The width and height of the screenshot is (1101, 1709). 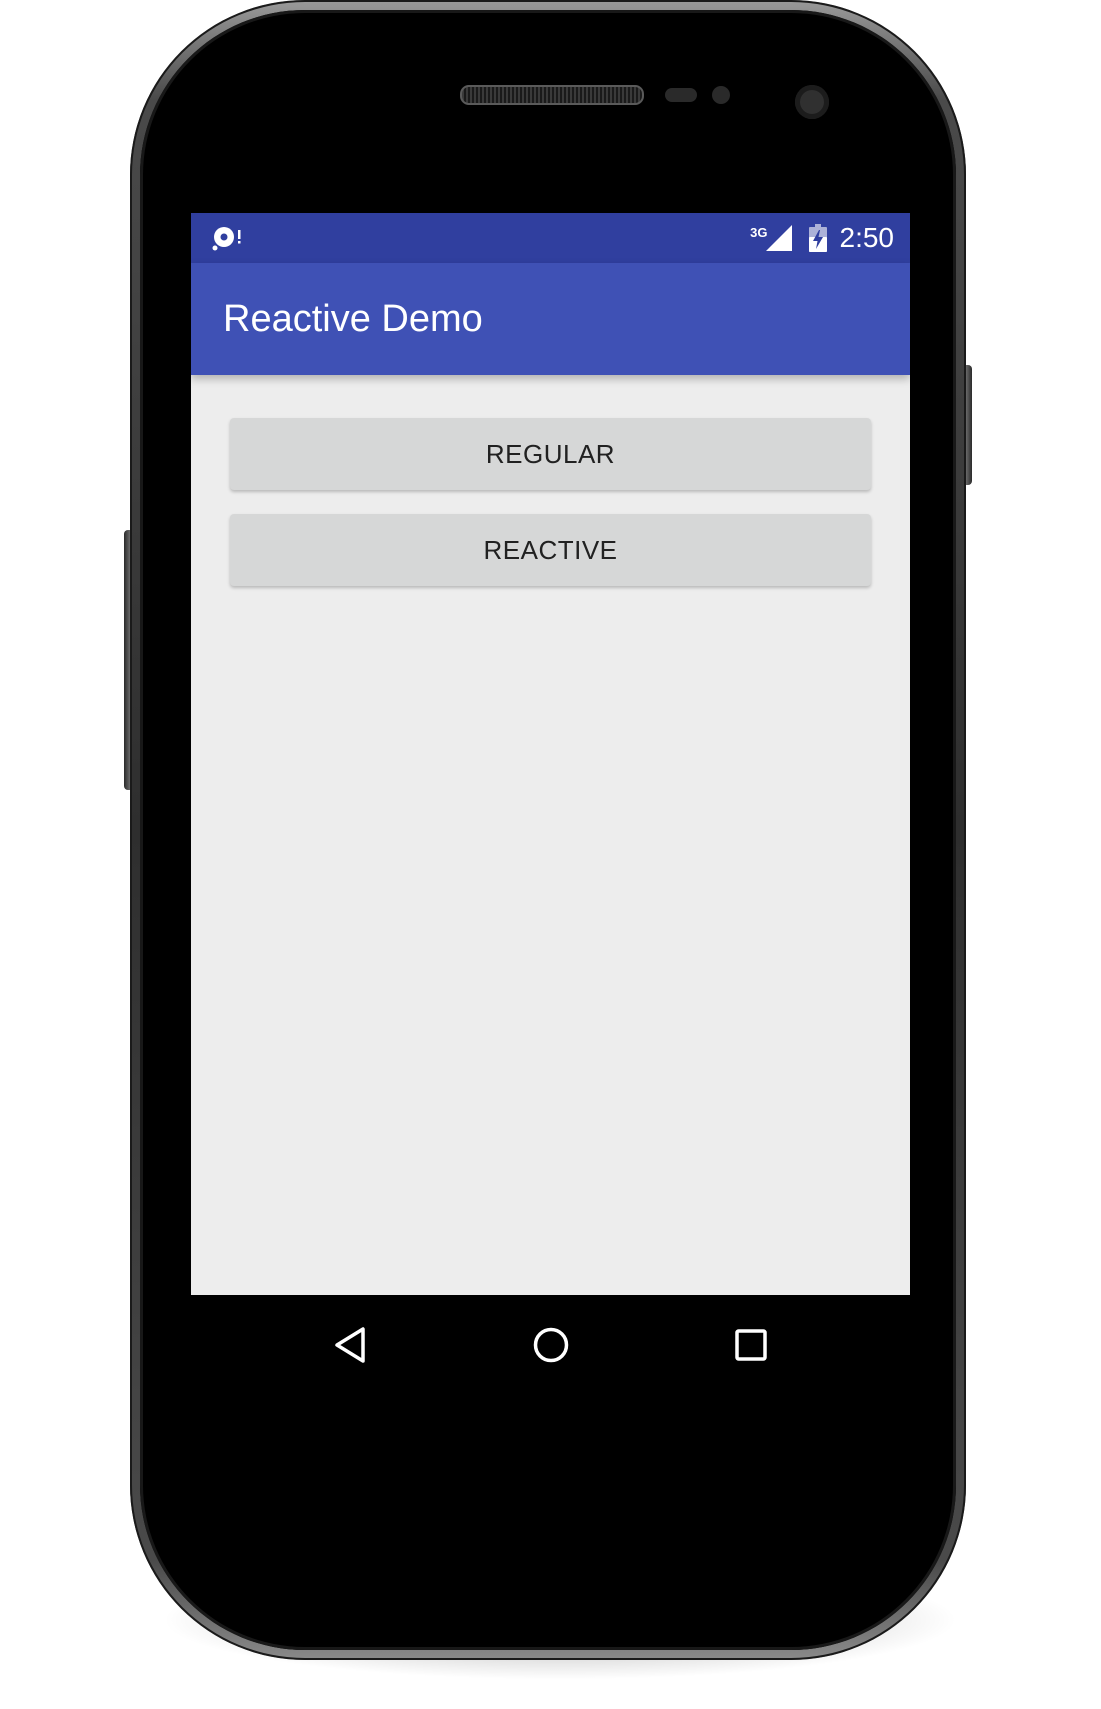 What do you see at coordinates (550, 454) in the screenshot?
I see `regular-button: REGULAR` at bounding box center [550, 454].